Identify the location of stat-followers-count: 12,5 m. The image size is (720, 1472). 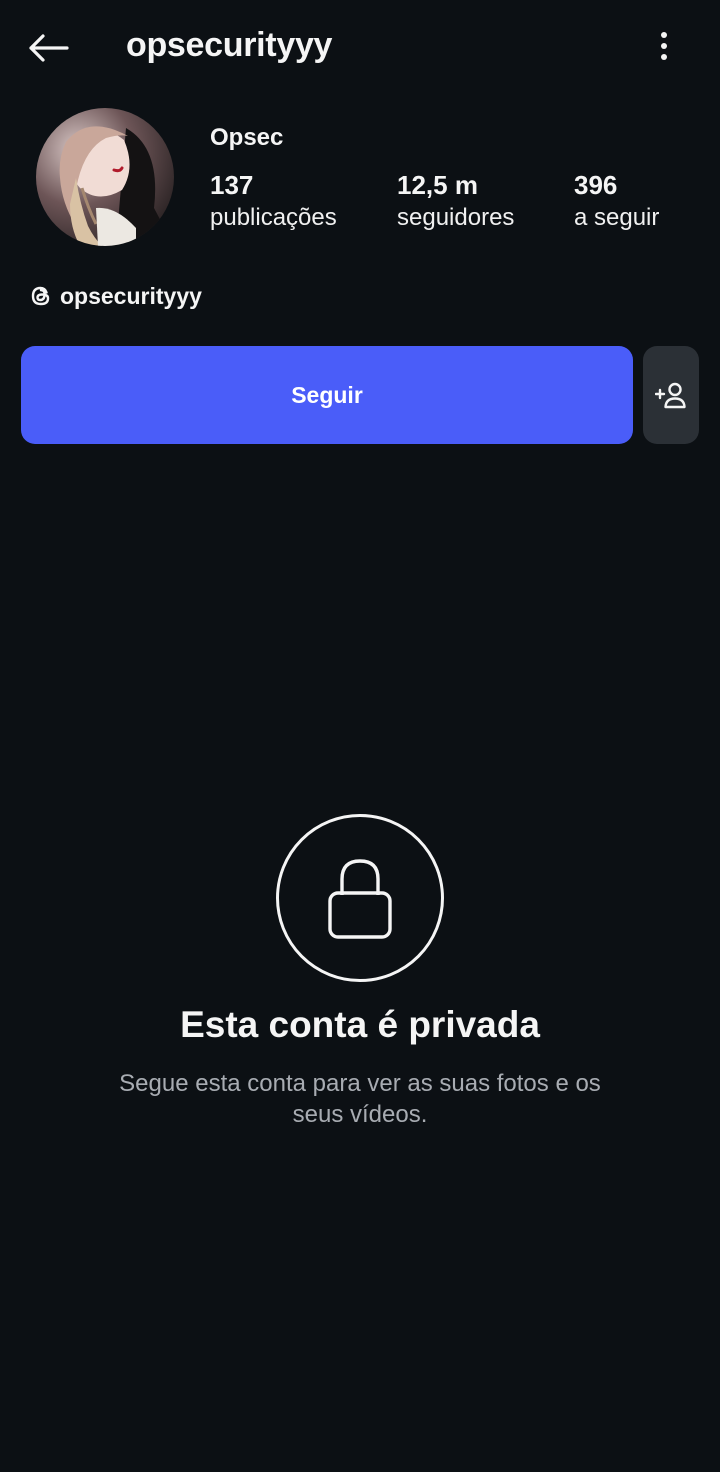
(437, 185).